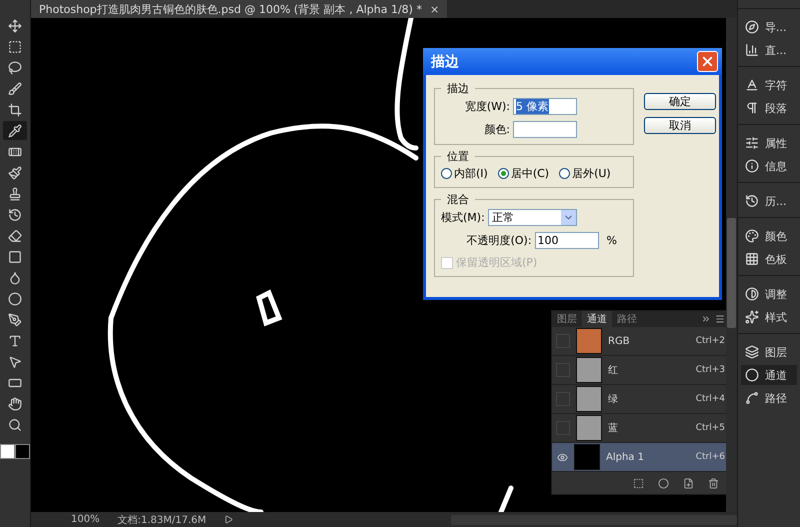 This screenshot has width=800, height=527. What do you see at coordinates (769, 375) in the screenshot?
I see `dock-panel-button: 通道` at bounding box center [769, 375].